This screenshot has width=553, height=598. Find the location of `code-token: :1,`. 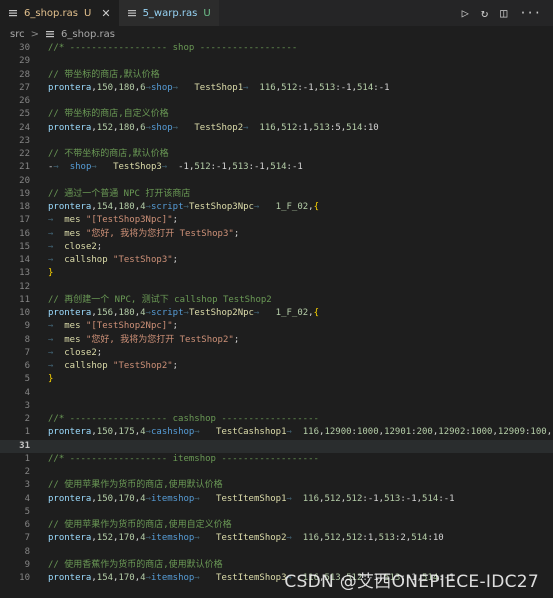

code-token: :1, is located at coordinates (370, 538).